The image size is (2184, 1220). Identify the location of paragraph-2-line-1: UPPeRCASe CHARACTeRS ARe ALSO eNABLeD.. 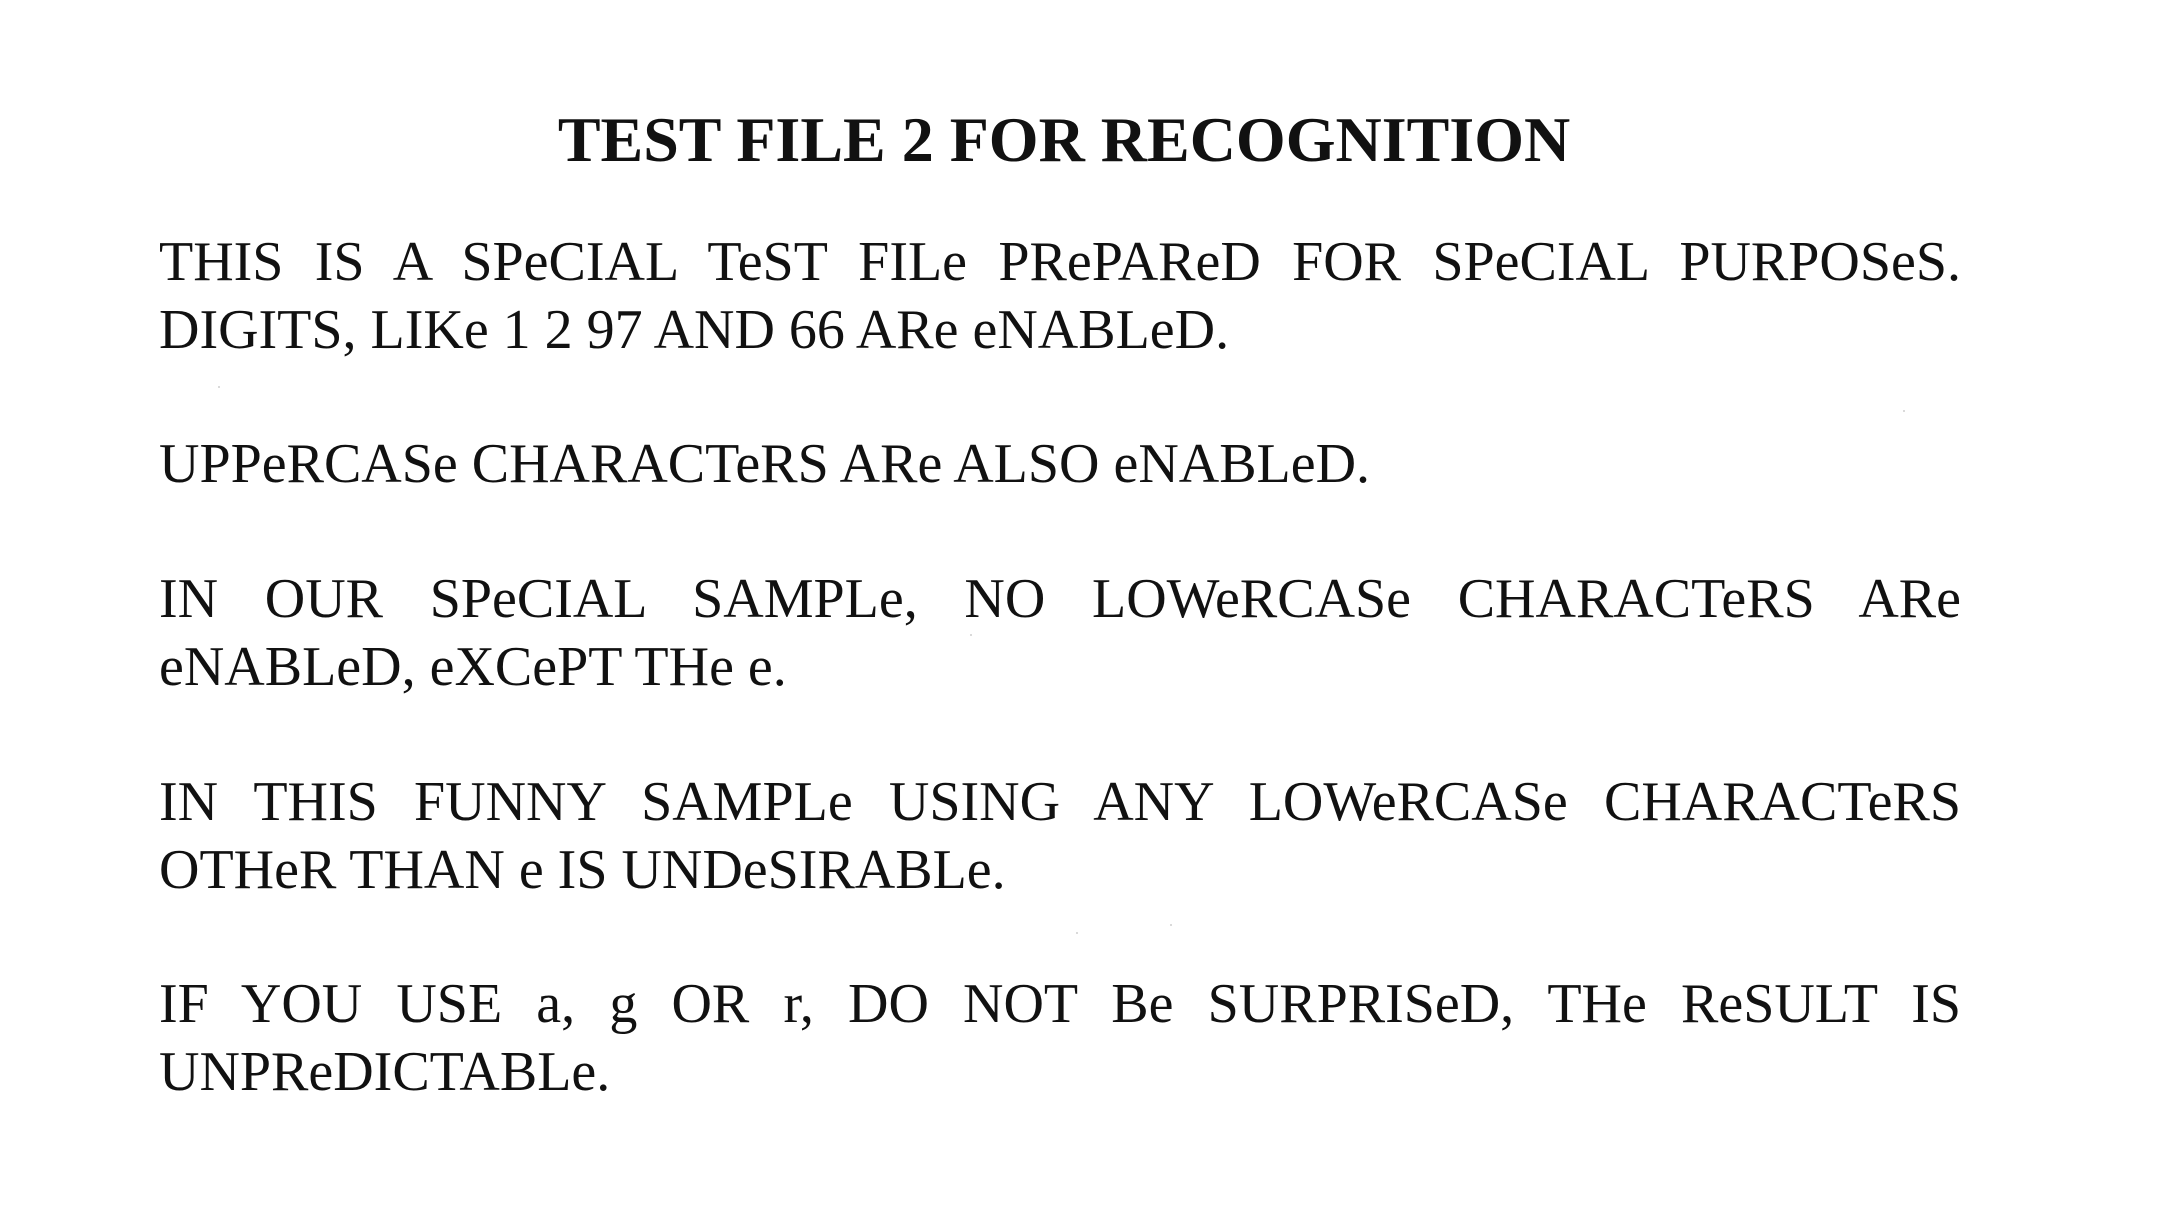
(765, 464).